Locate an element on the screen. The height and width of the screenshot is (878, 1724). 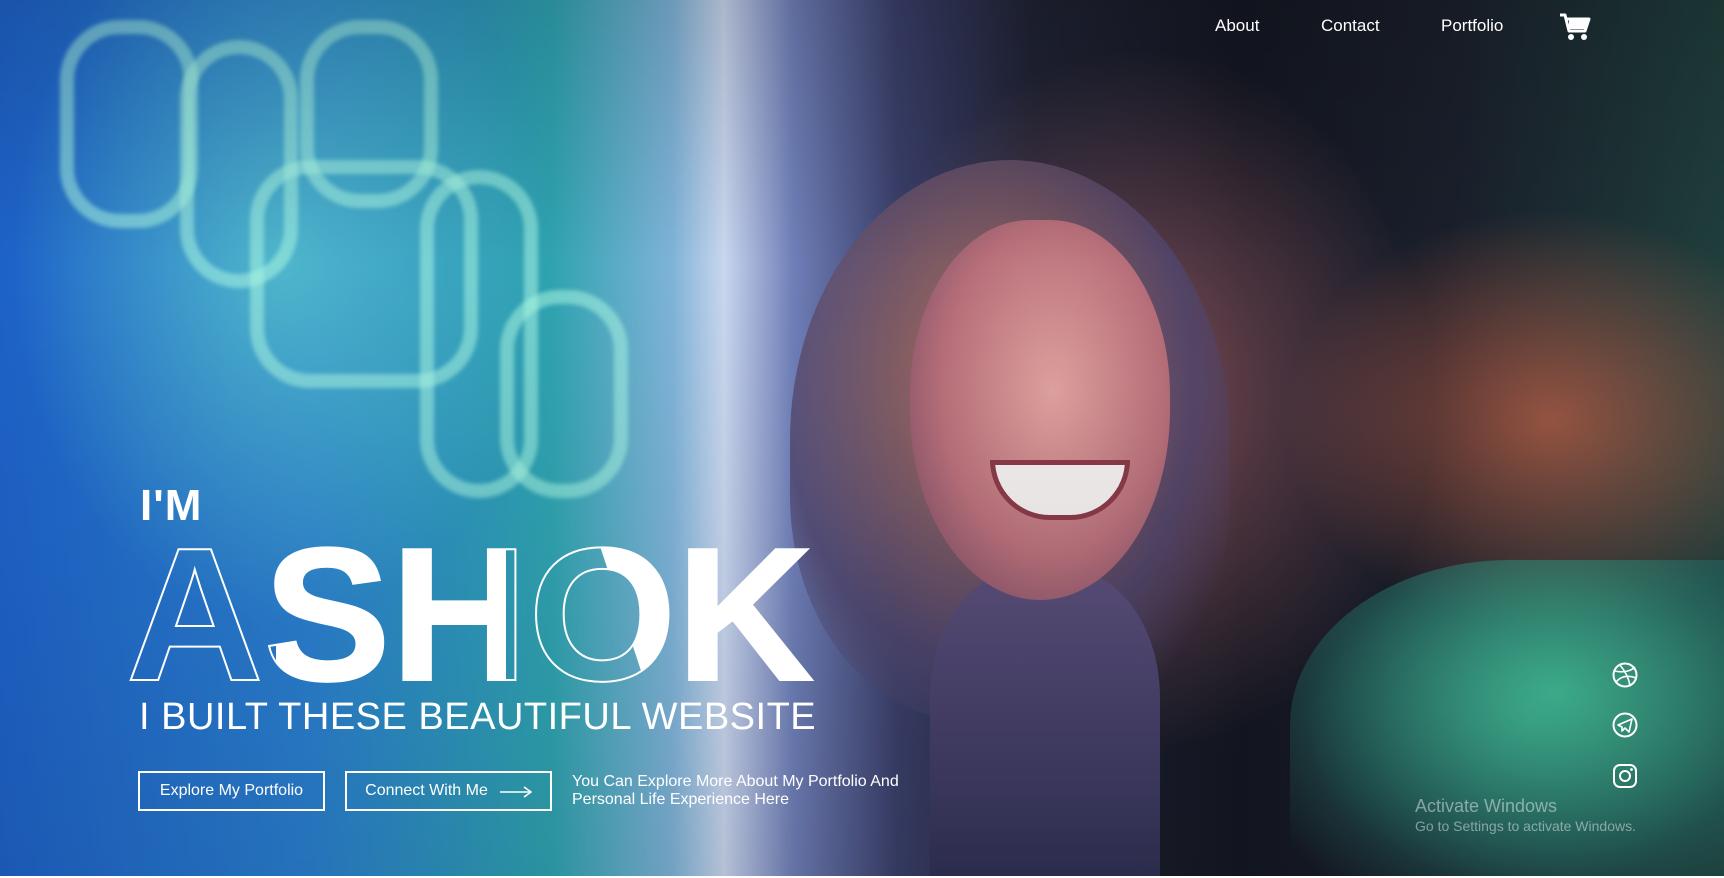
explore-portfolio-button: Explore My Portfolio is located at coordinates (231, 791).